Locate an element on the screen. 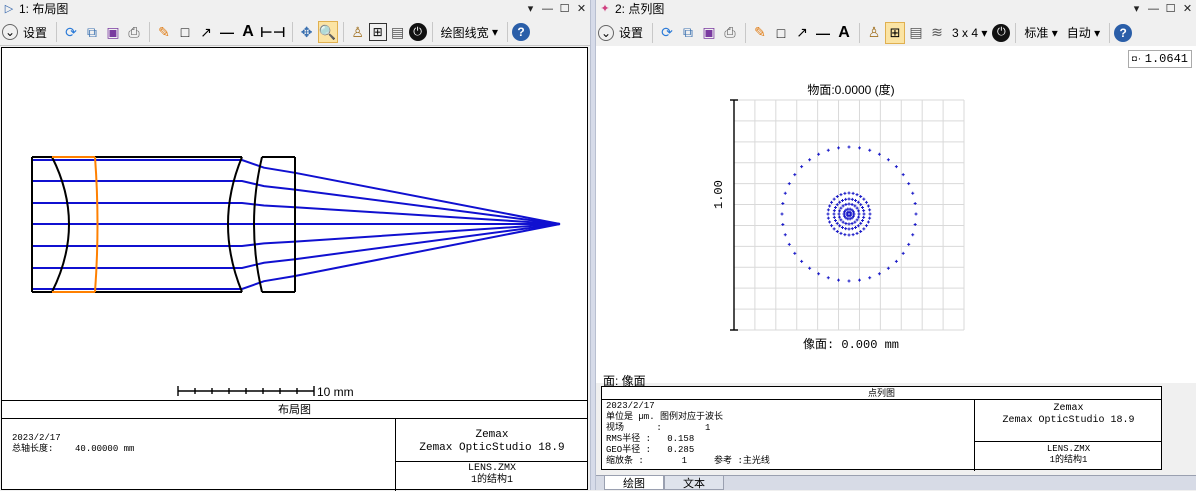 The height and width of the screenshot is (491, 1196). tab-text: 文本 is located at coordinates (694, 483).